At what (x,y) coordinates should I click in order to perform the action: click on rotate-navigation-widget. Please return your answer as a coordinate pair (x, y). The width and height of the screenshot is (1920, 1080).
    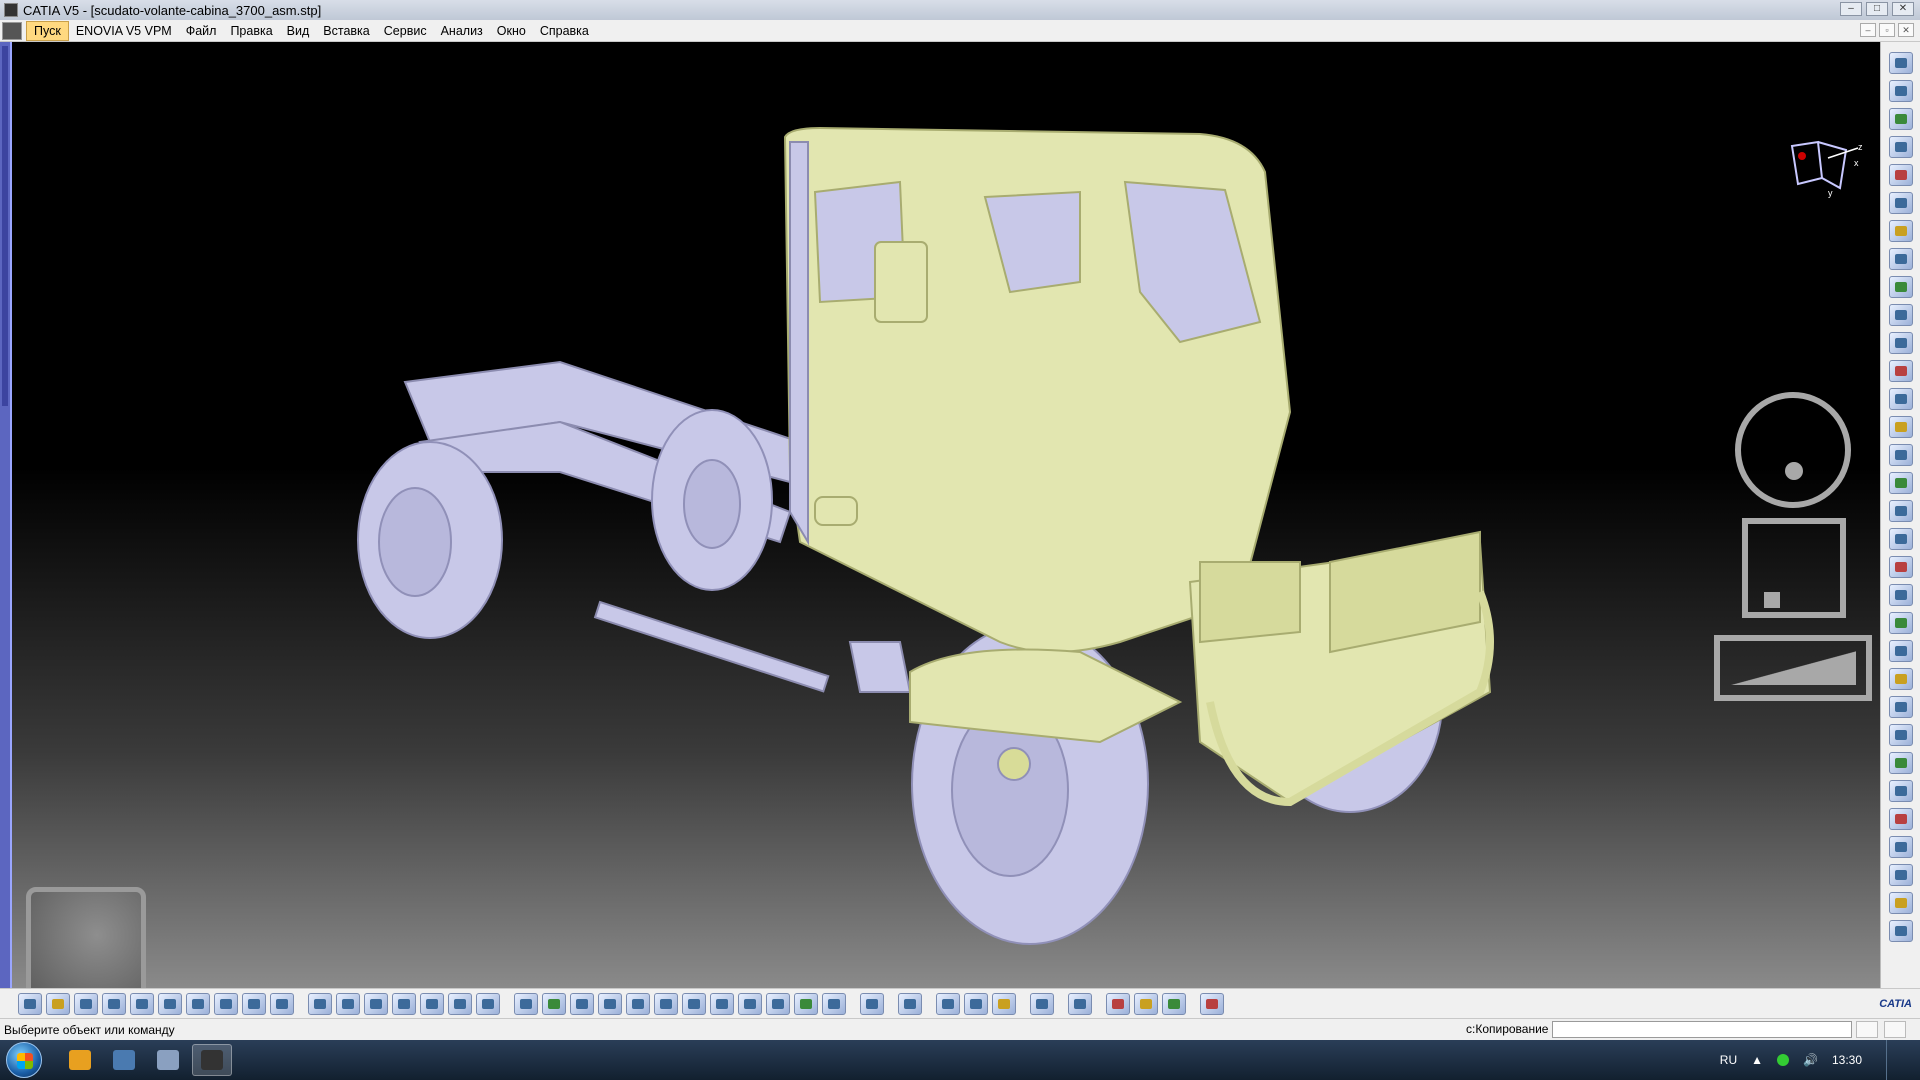
    Looking at the image, I should click on (1793, 450).